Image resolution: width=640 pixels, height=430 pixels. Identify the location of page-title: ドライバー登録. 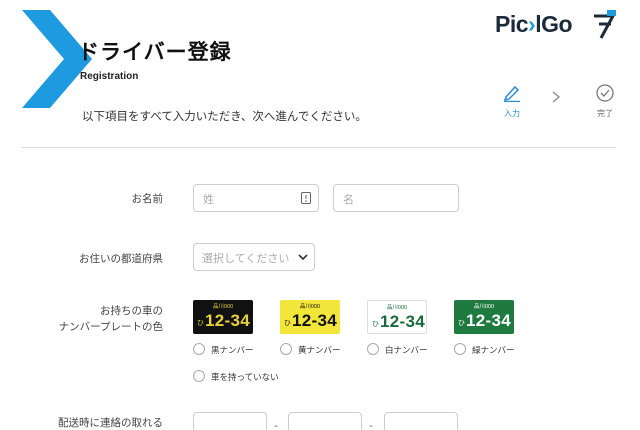
(155, 52).